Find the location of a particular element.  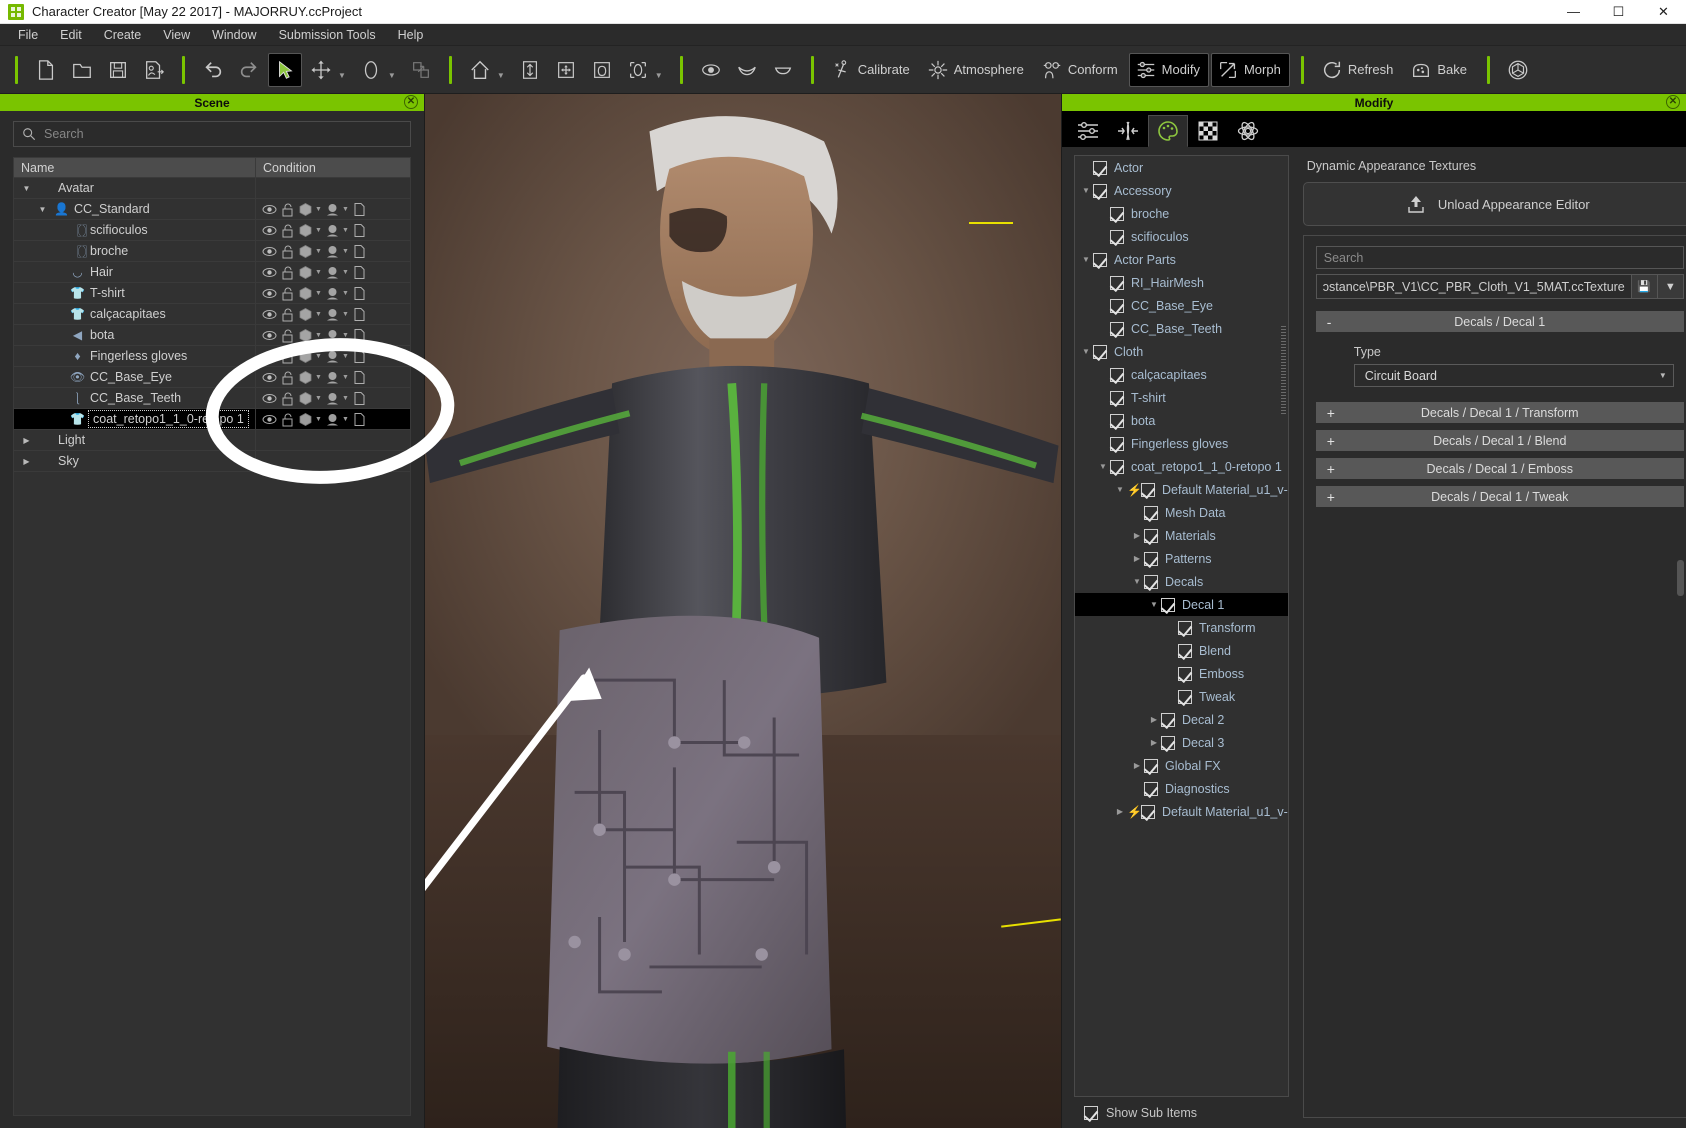

modify-tree-scrollbar is located at coordinates (1283, 371).